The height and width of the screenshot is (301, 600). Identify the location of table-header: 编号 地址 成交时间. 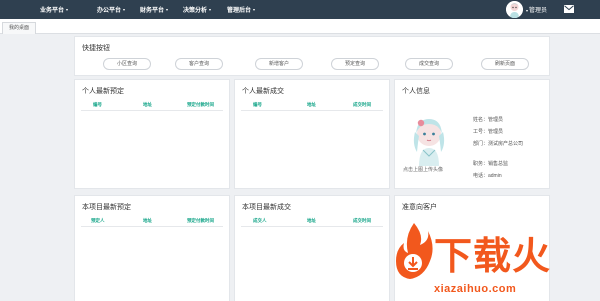
(312, 106).